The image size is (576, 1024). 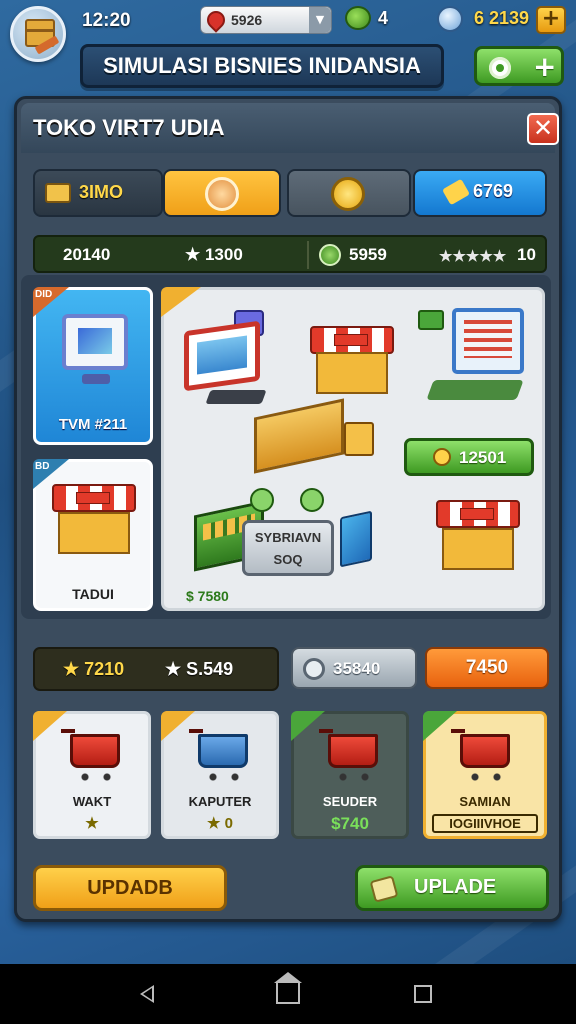 I want to click on stat-coin: 5959, so click(x=368, y=254).